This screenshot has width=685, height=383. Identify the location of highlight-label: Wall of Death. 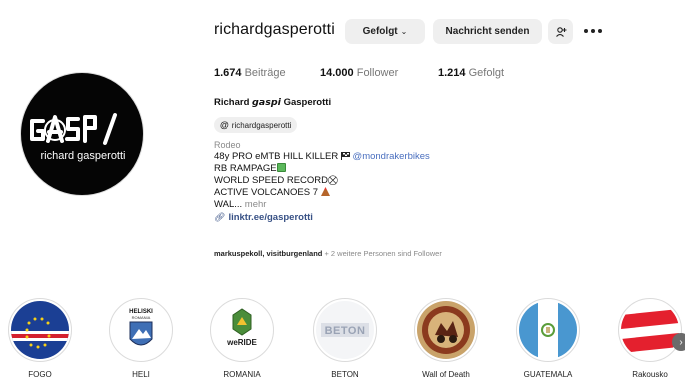
(446, 374).